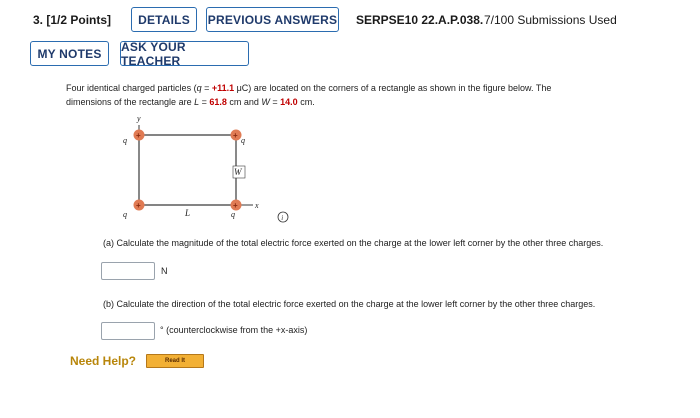  What do you see at coordinates (175, 361) in the screenshot?
I see `read-it-button: Read It` at bounding box center [175, 361].